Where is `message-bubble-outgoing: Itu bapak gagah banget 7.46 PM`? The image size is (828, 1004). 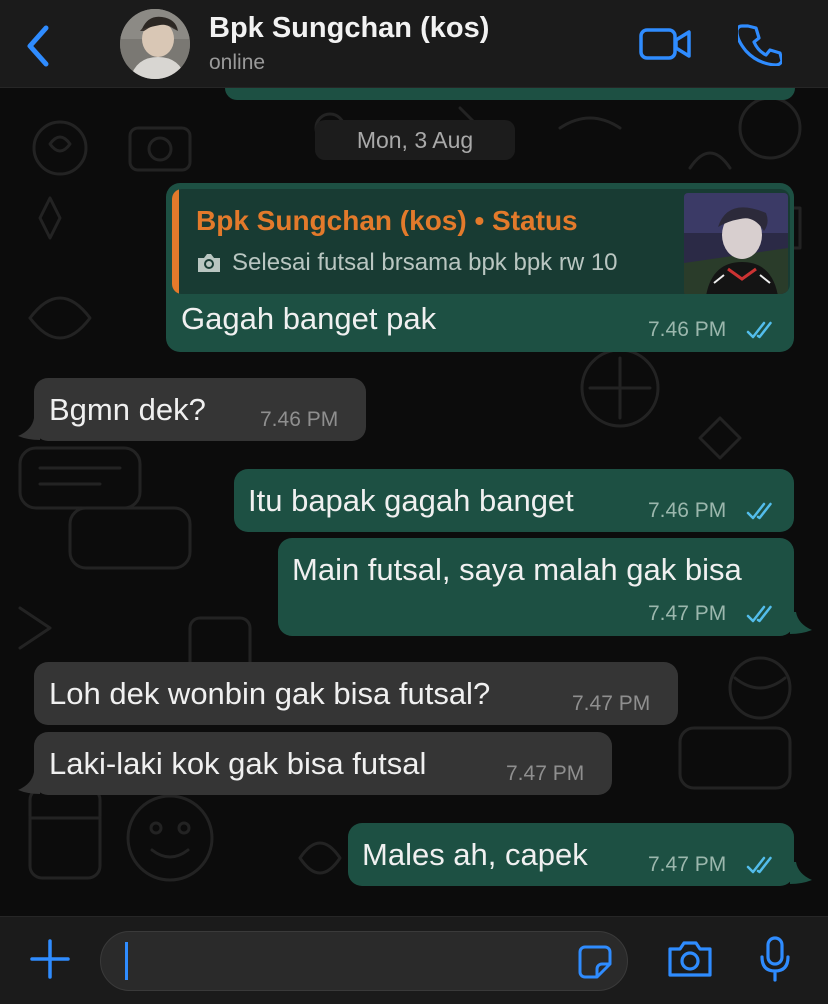 message-bubble-outgoing: Itu bapak gagah banget 7.46 PM is located at coordinates (514, 500).